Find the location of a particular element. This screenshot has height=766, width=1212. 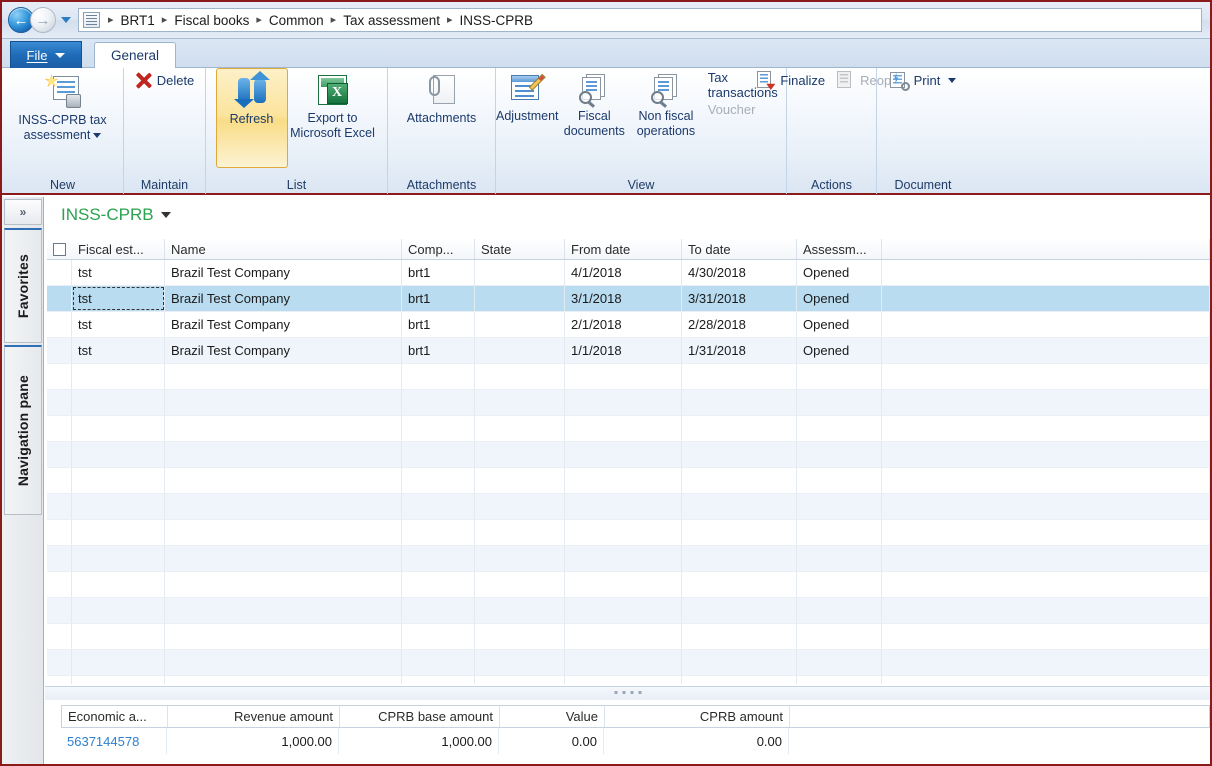

column-header-state: State is located at coordinates (520, 249).